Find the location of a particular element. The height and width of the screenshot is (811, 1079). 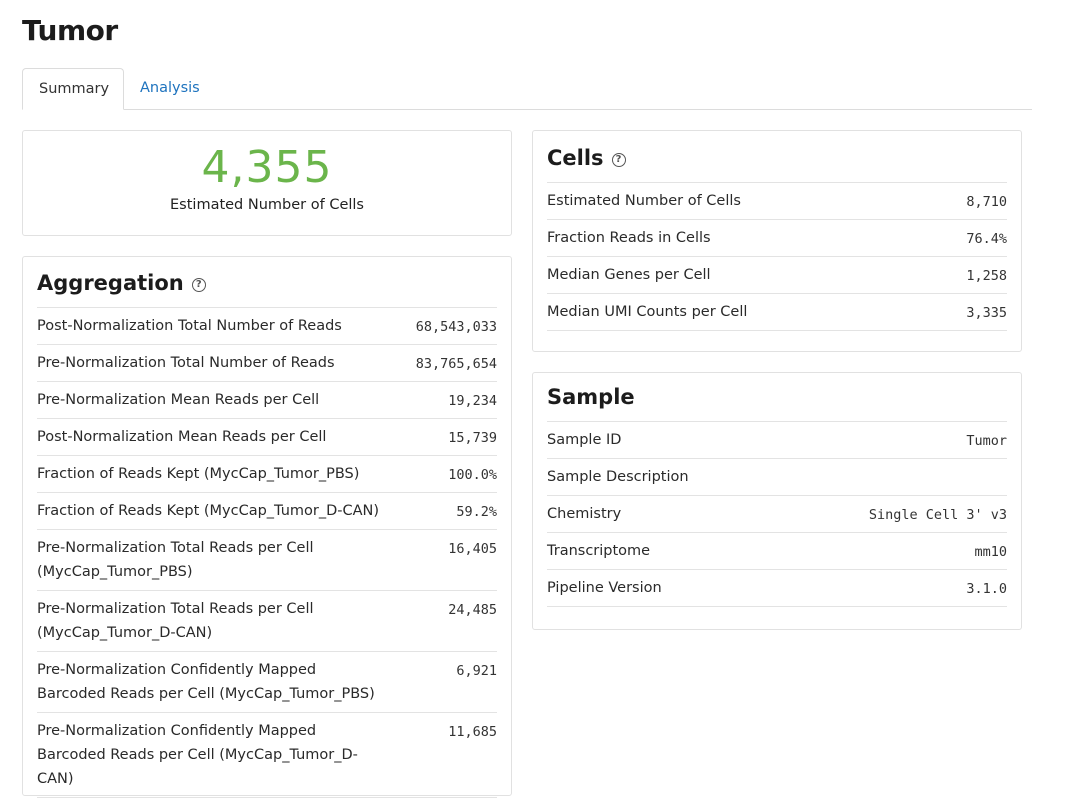

metric-label: Sample Description is located at coordinates (663, 477).